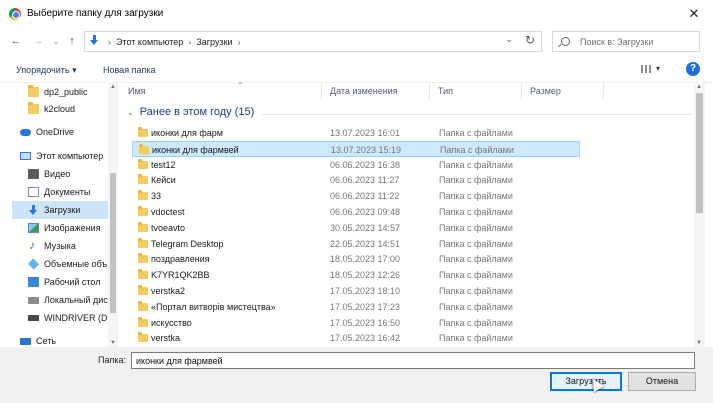 The height and width of the screenshot is (403, 713). I want to click on organize-button: Упорядочить ▾, so click(46, 70).